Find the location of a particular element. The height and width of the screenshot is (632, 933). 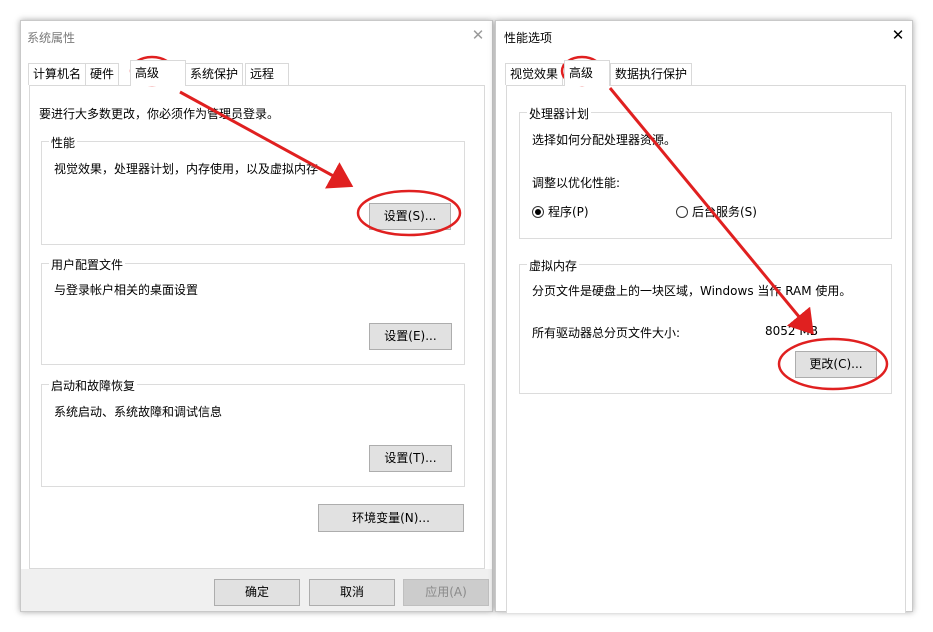

ok-button: 确定 is located at coordinates (257, 592).